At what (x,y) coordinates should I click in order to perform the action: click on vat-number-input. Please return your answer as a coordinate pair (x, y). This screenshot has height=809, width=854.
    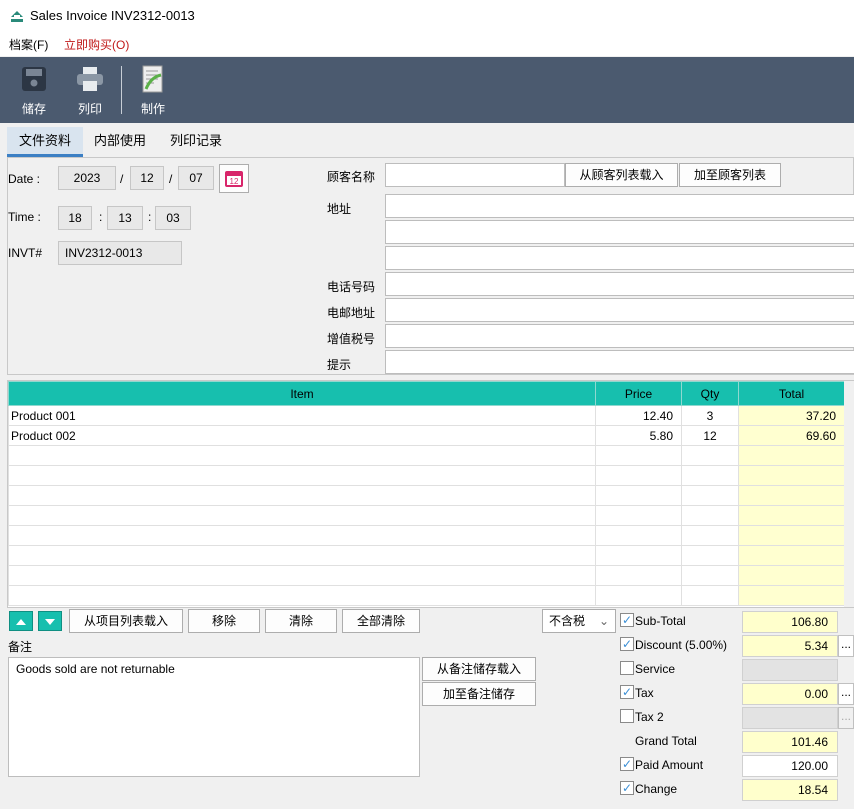
    Looking at the image, I should click on (619, 336).